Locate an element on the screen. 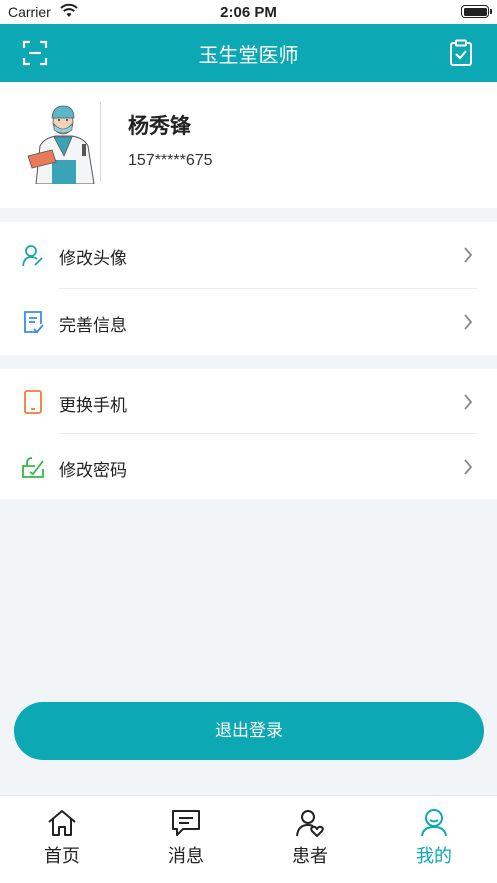 The image size is (497, 883). page-title: 玉生堂医师 is located at coordinates (248, 55).